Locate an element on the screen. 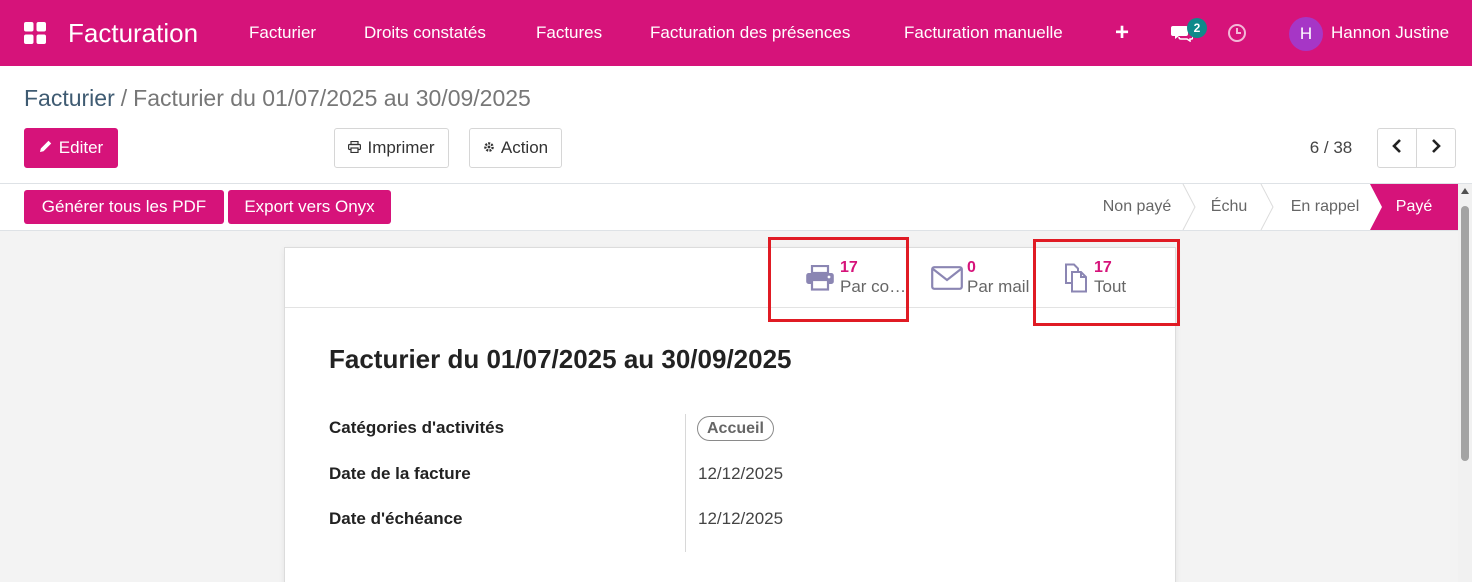 This screenshot has width=1472, height=582. field-separator is located at coordinates (685, 483).